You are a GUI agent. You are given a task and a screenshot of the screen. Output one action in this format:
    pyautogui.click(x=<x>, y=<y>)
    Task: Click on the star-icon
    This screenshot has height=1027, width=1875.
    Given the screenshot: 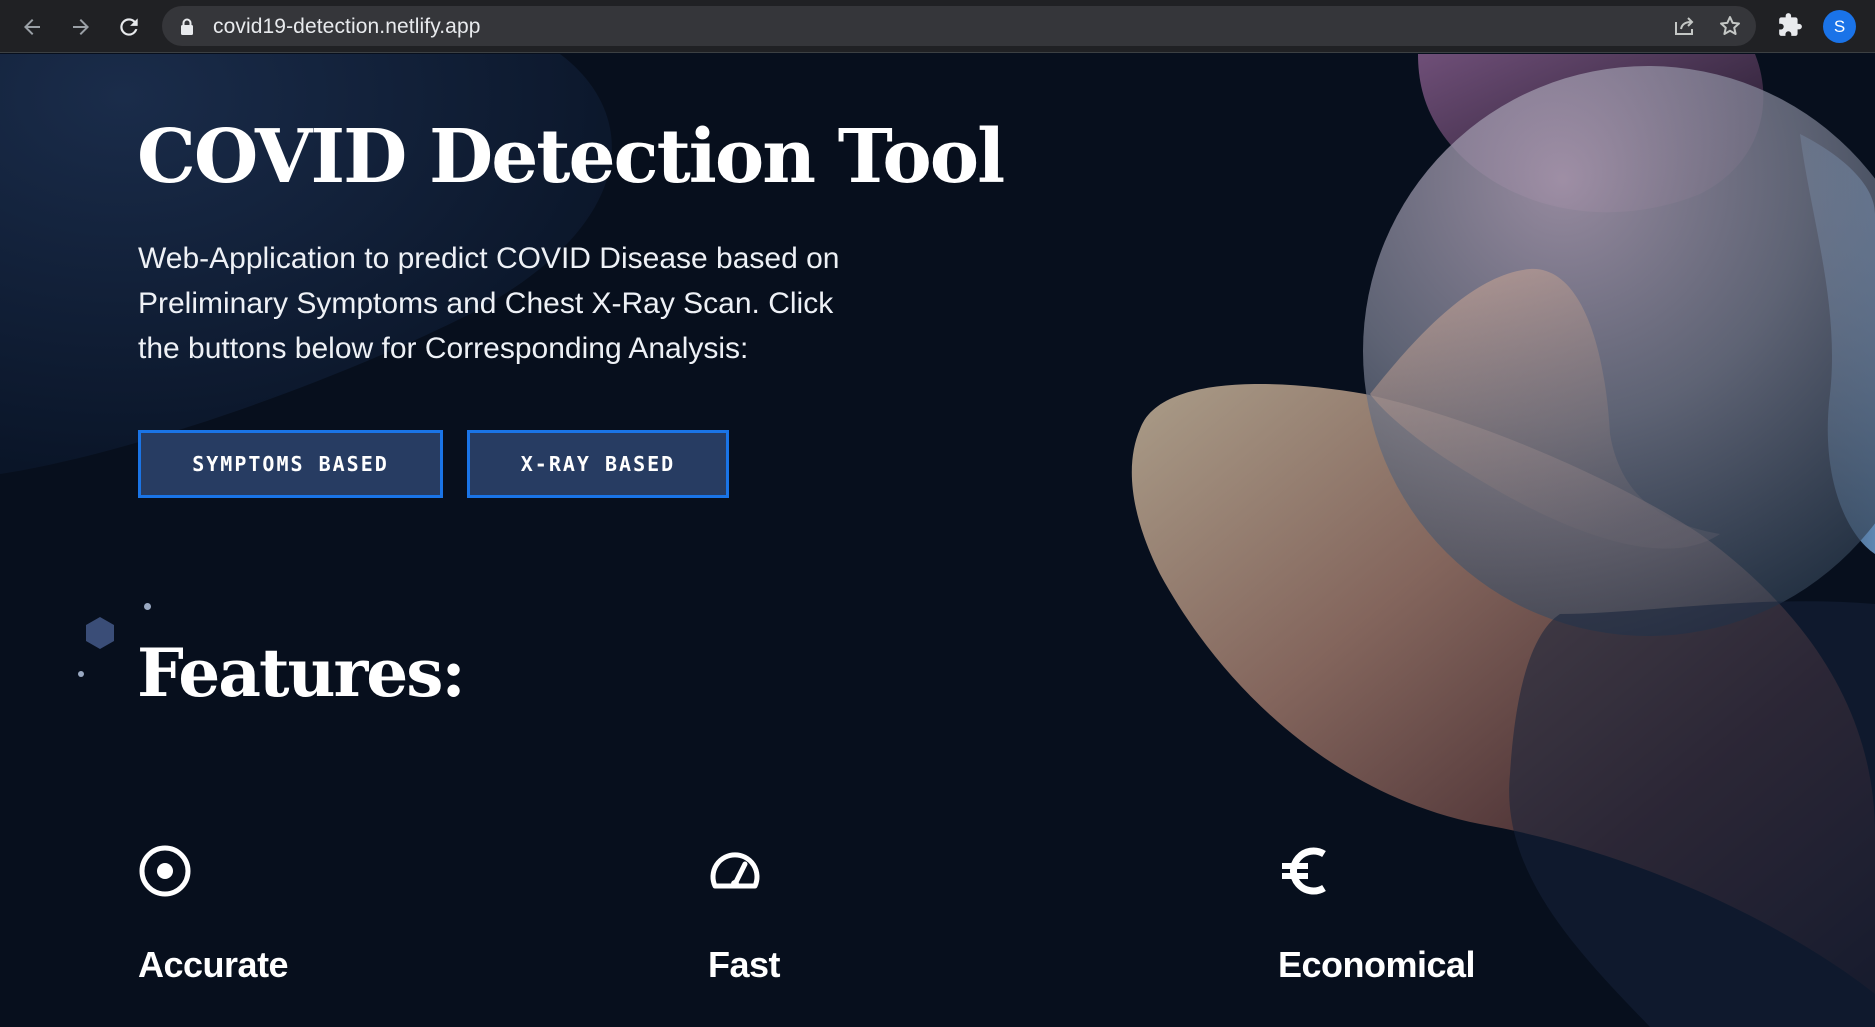 What is the action you would take?
    pyautogui.click(x=1730, y=26)
    